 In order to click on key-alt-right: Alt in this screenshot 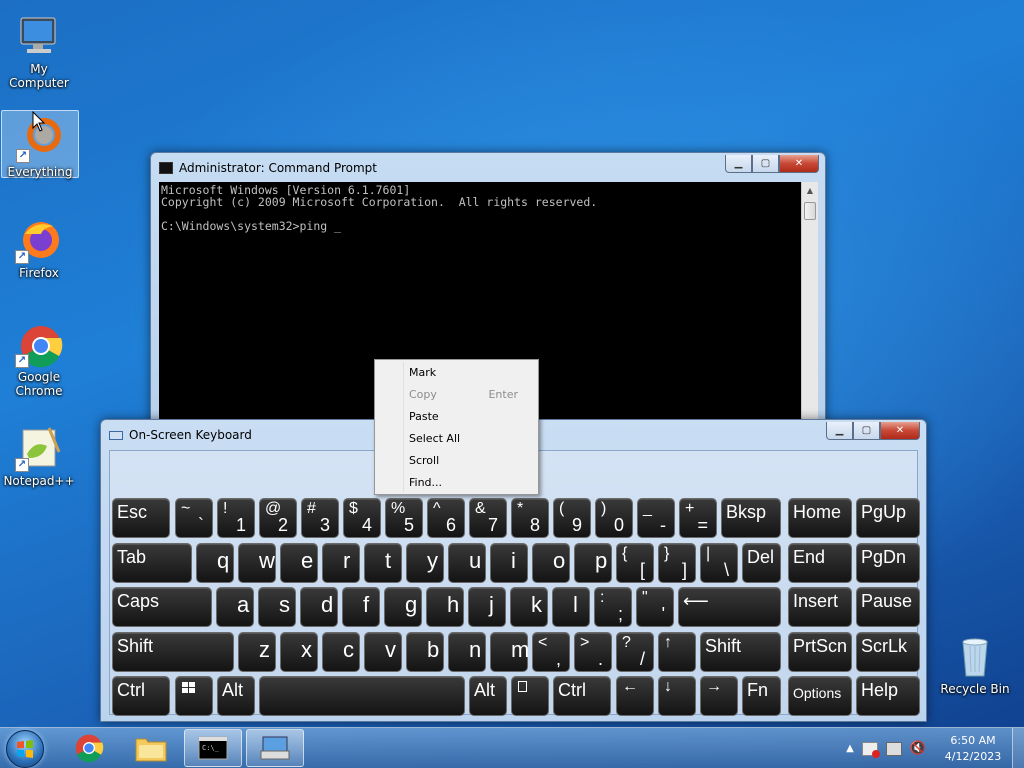, I will do `click(488, 696)`.